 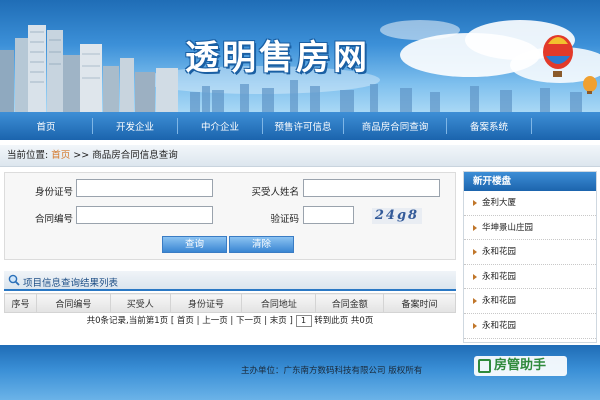 I want to click on table-header-row: 序号 合同编号 买受人 身份证号 合同地址 合同金额 备案时间, so click(x=230, y=303).